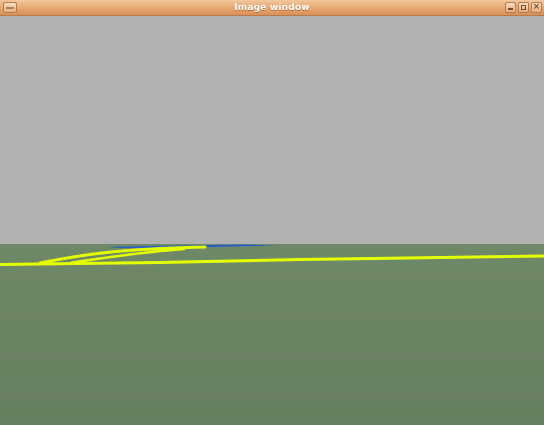 Image resolution: width=544 pixels, height=425 pixels. I want to click on maximize-glyph, so click(523, 7).